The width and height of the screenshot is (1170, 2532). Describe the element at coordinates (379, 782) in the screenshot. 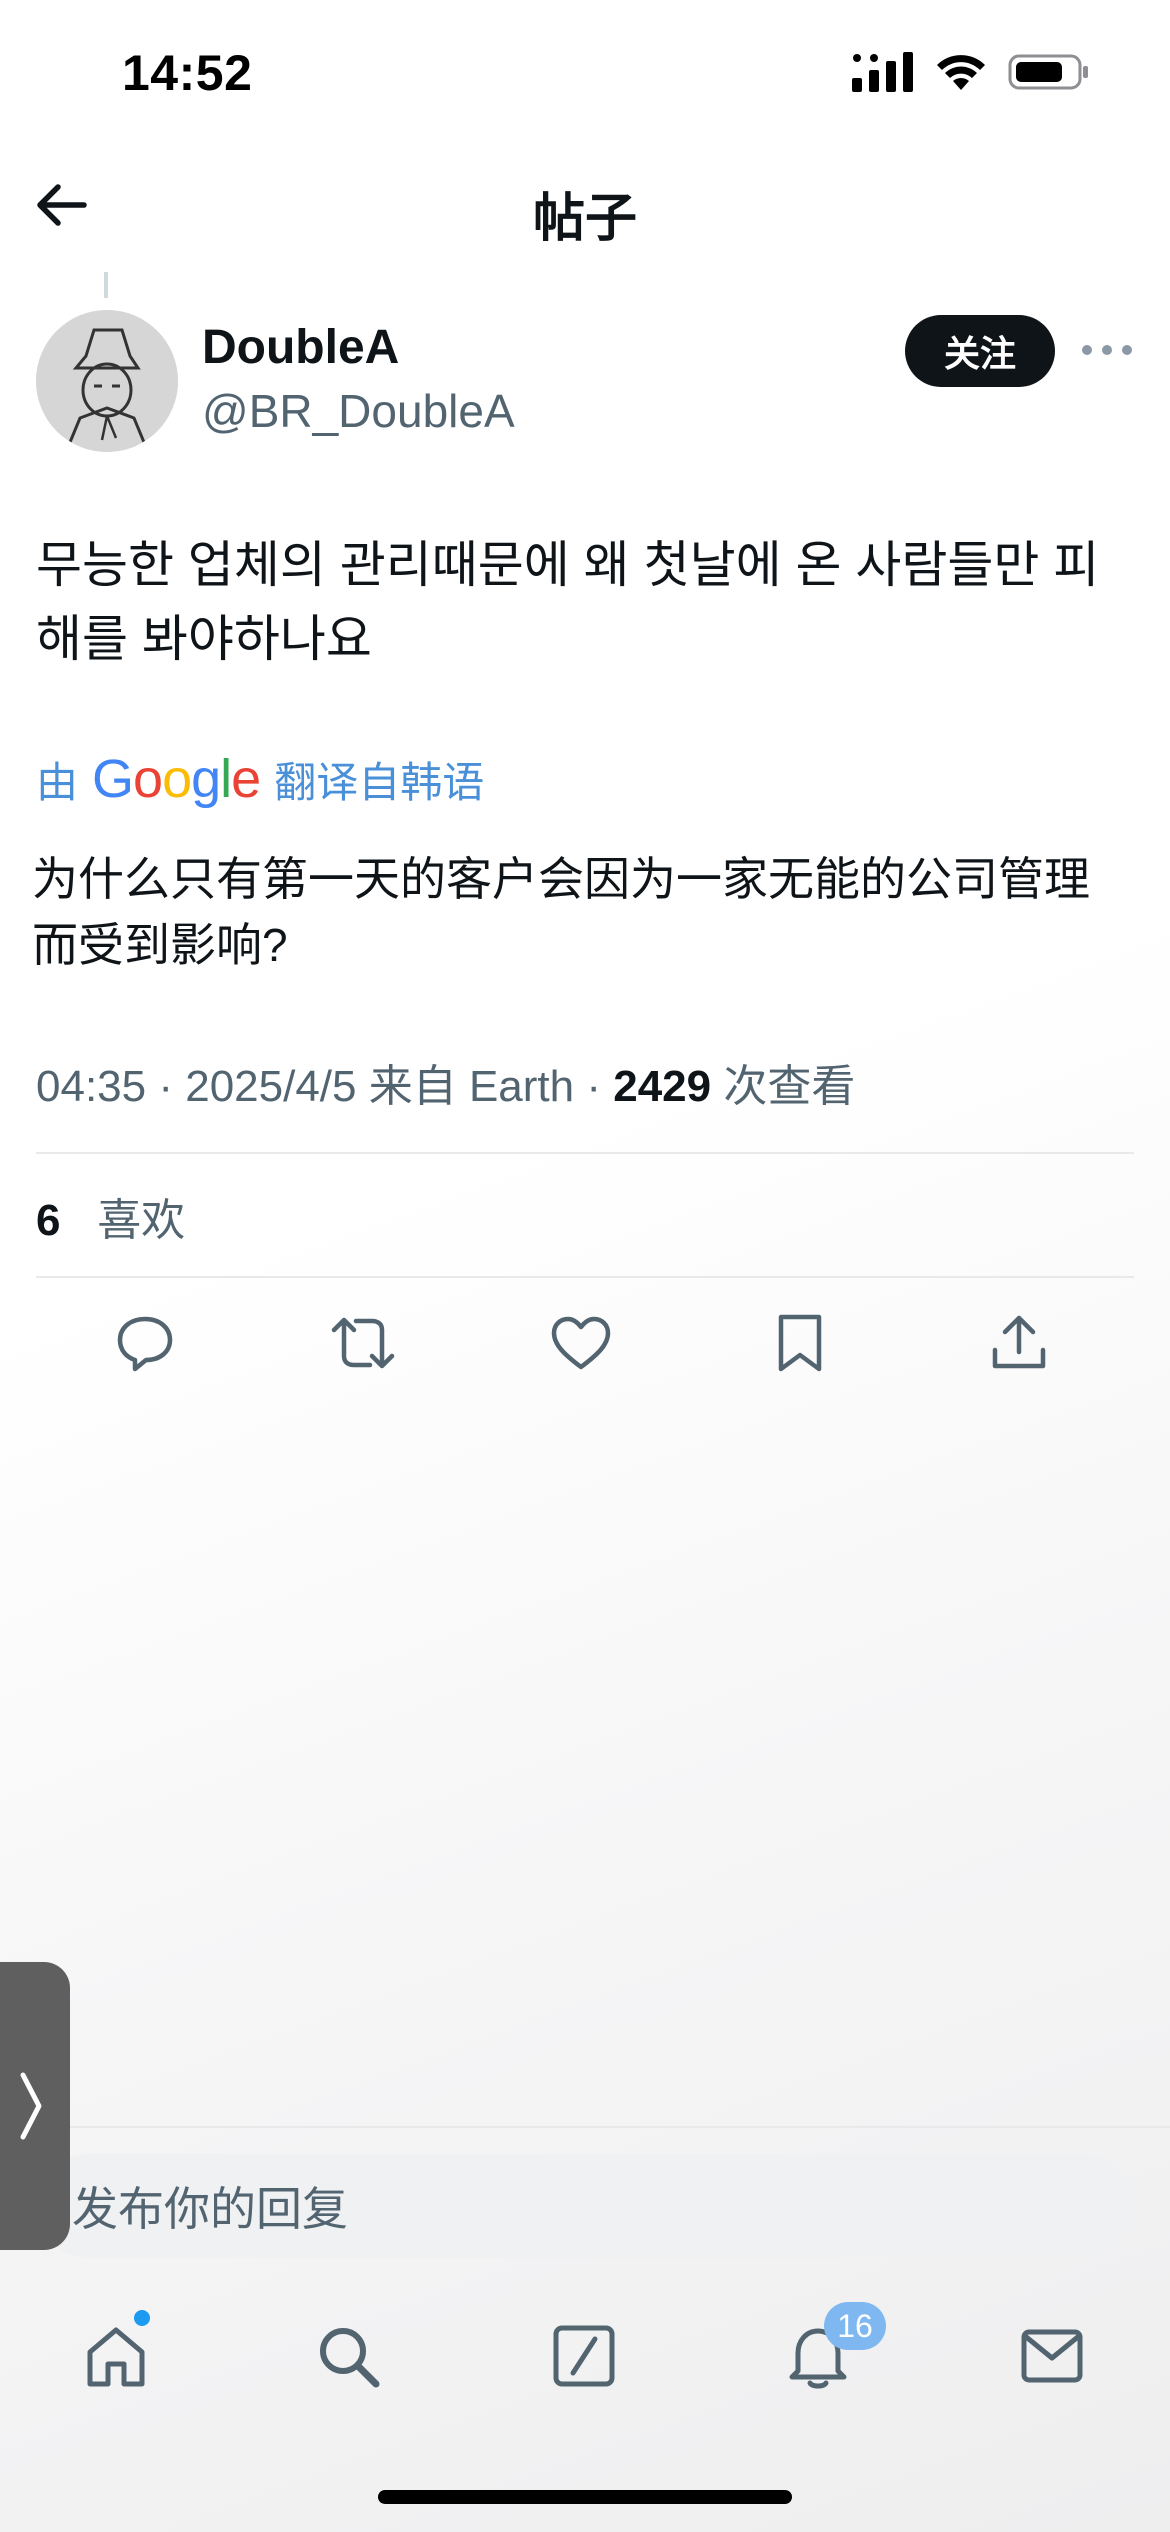

I see `translate-suffix: 翻译自韩语` at that location.